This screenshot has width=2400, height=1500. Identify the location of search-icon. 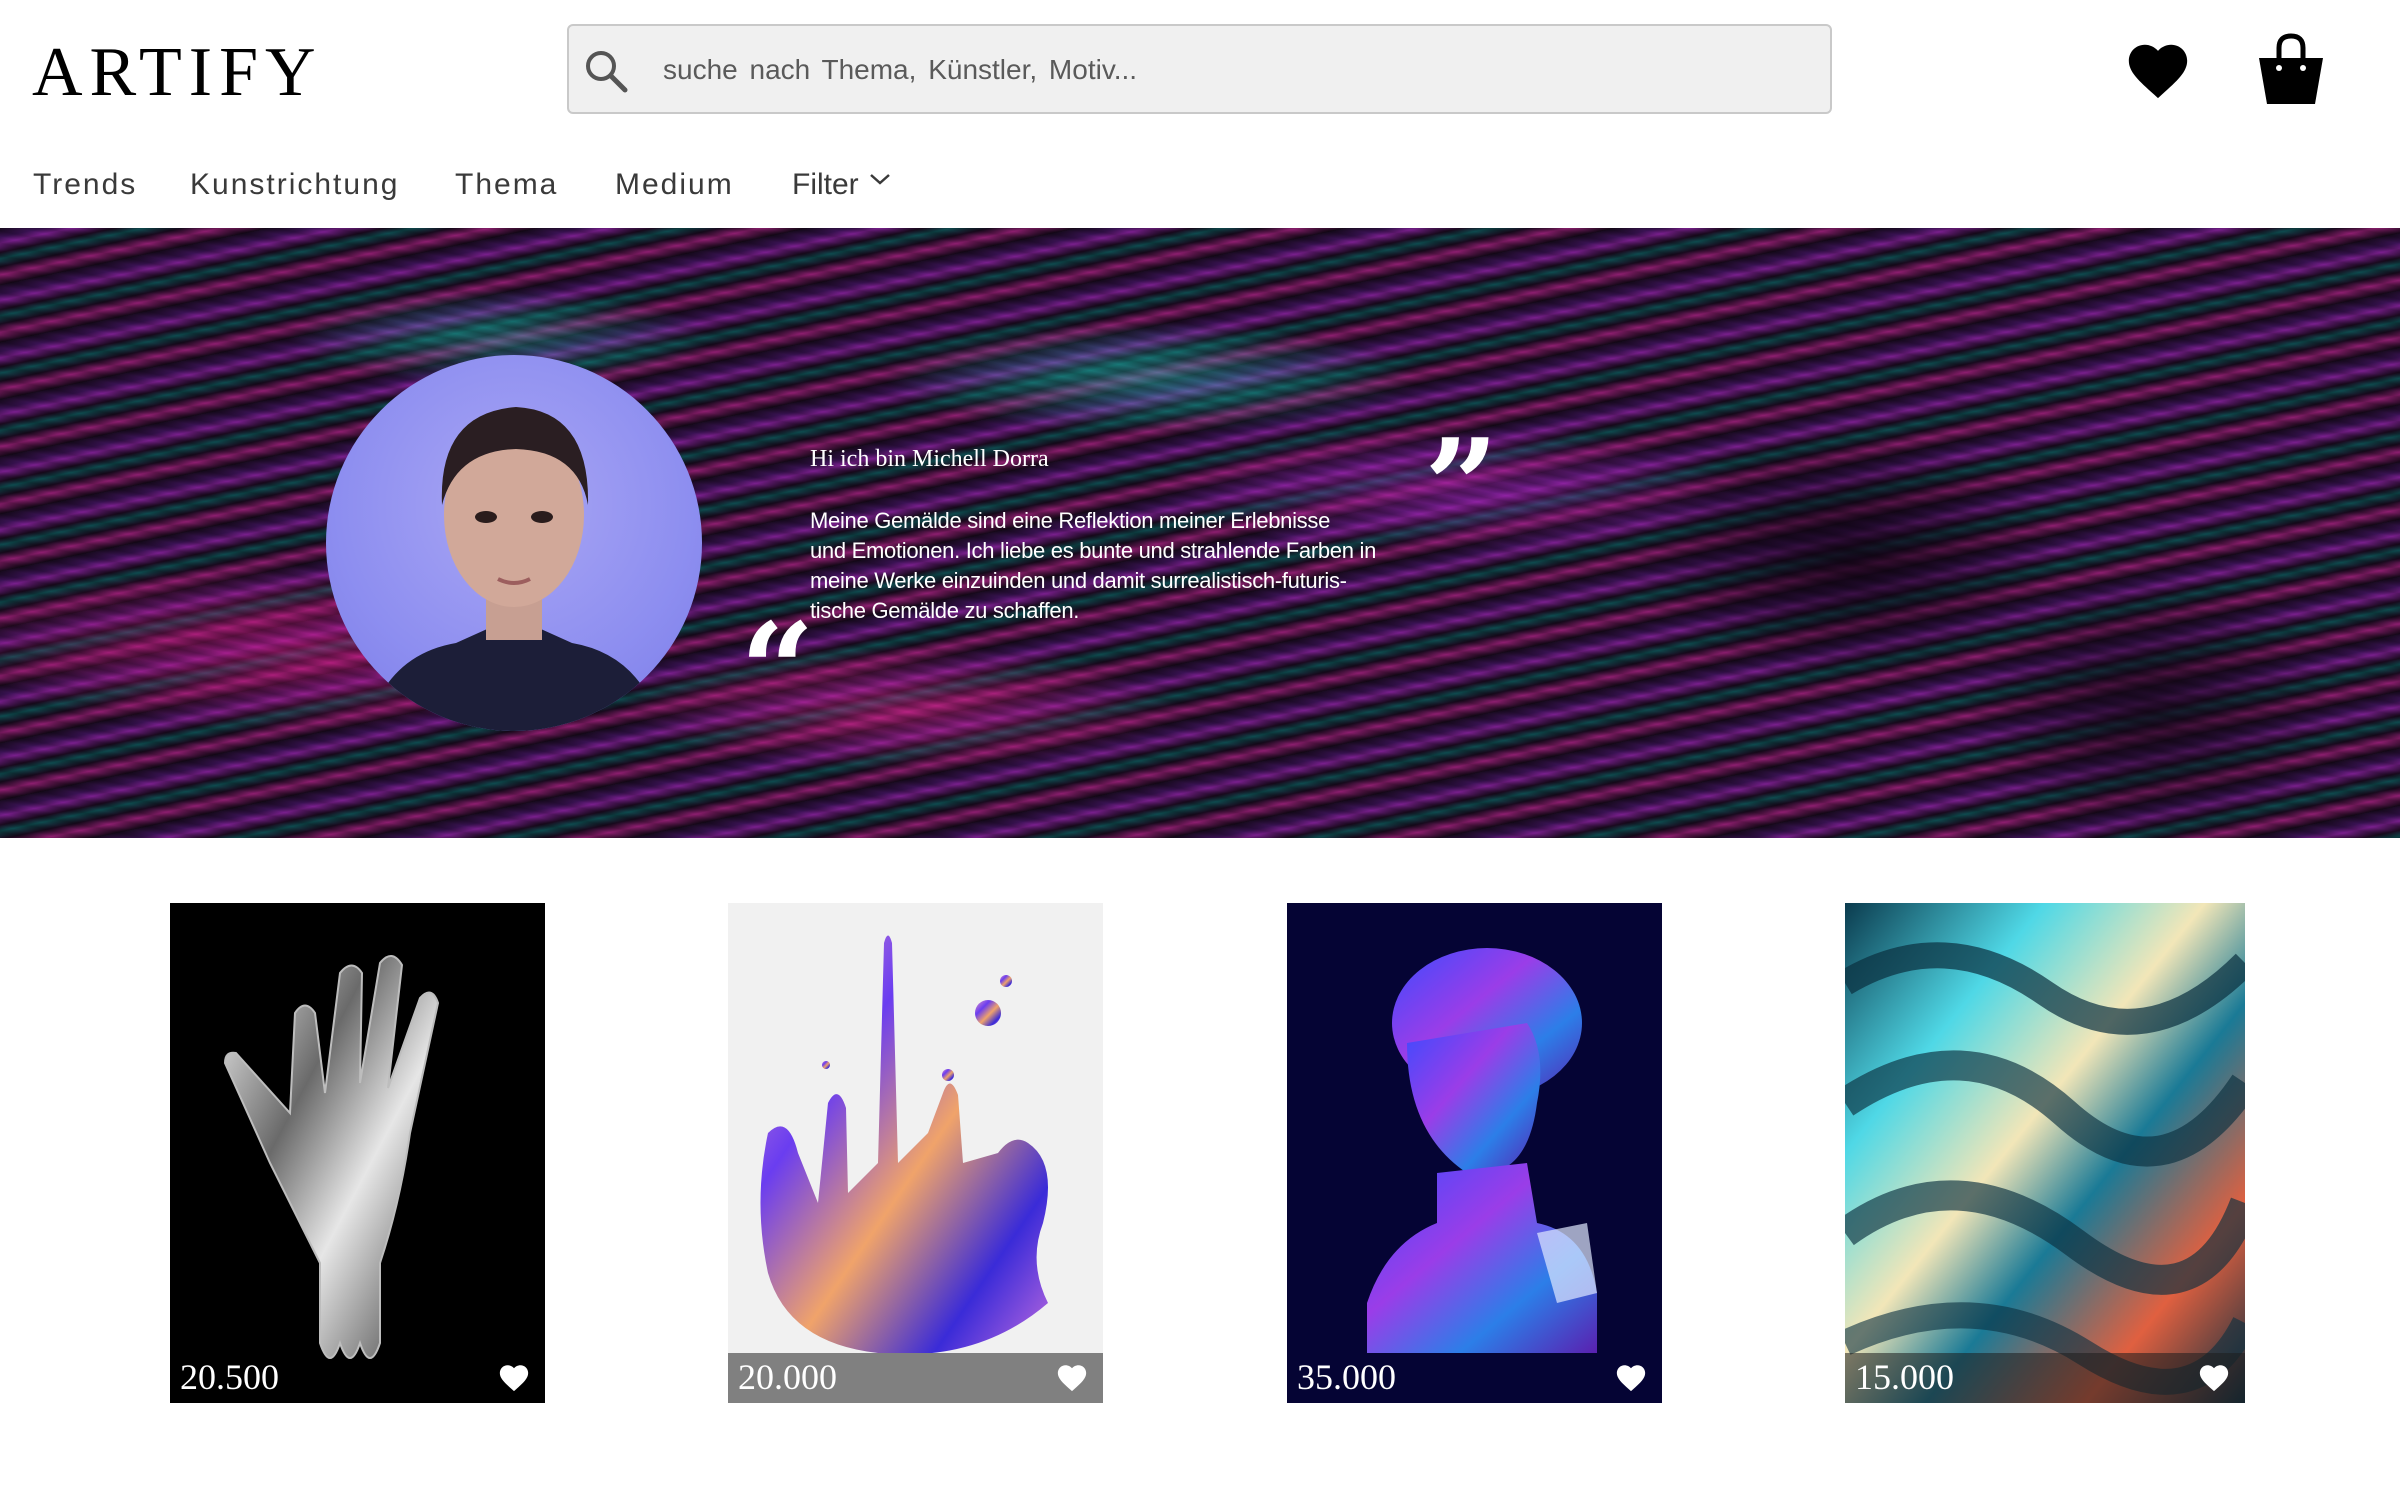
(607, 72).